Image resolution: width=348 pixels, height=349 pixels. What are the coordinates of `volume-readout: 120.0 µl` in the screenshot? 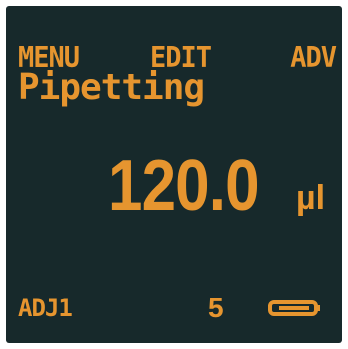 It's located at (216, 186).